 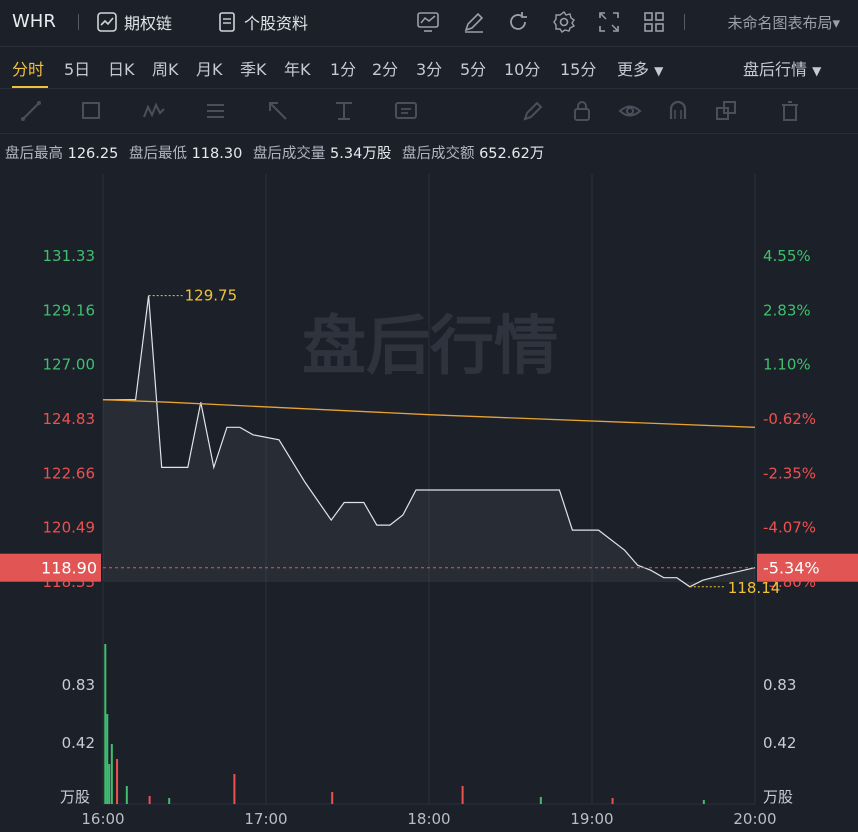 I want to click on tab-quarterly: 季K, so click(x=253, y=68).